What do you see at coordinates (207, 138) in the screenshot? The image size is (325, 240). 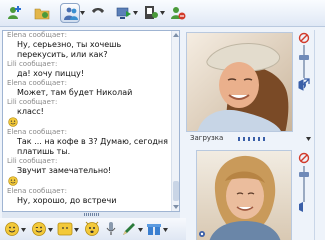 I see `video-status-label: Загрузка` at bounding box center [207, 138].